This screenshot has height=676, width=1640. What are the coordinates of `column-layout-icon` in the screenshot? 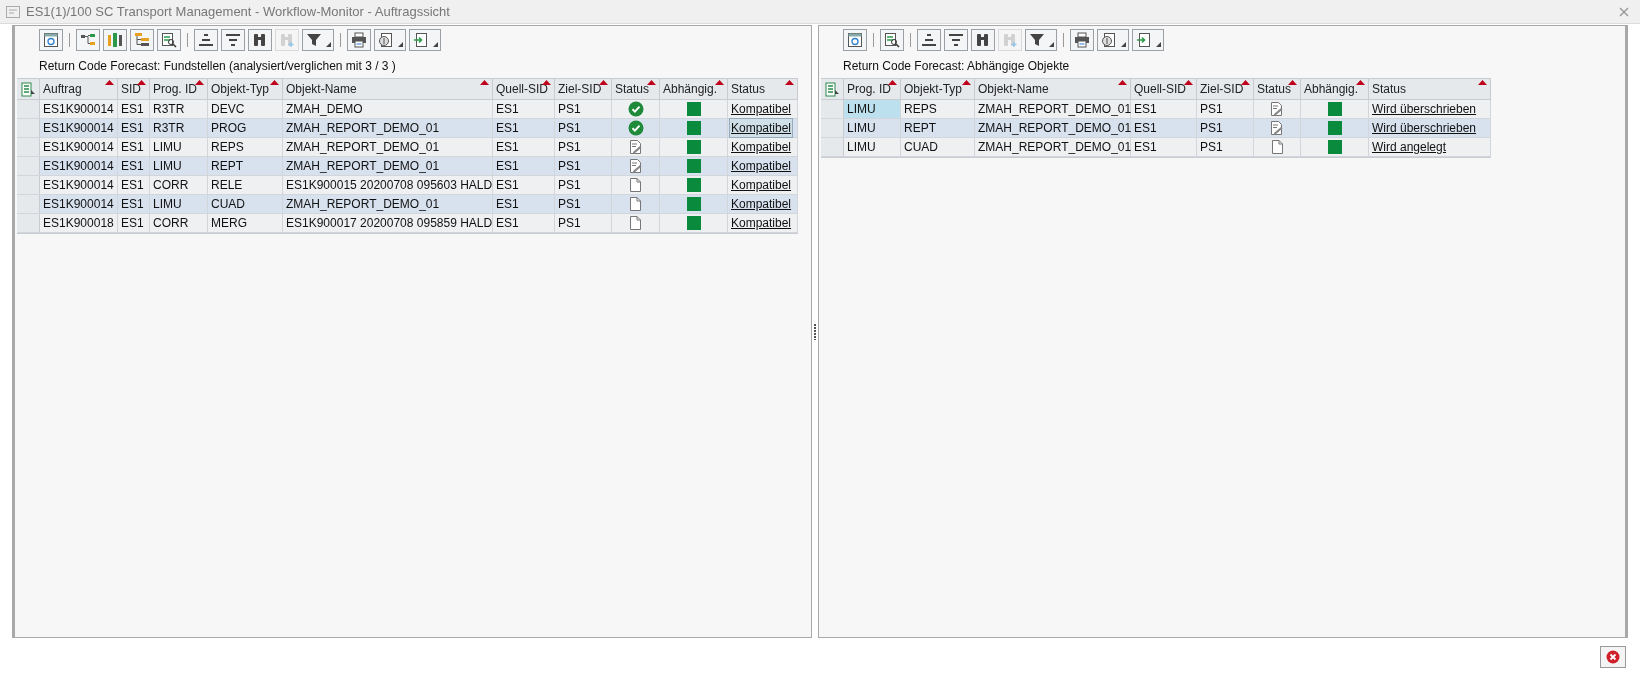 It's located at (115, 40).